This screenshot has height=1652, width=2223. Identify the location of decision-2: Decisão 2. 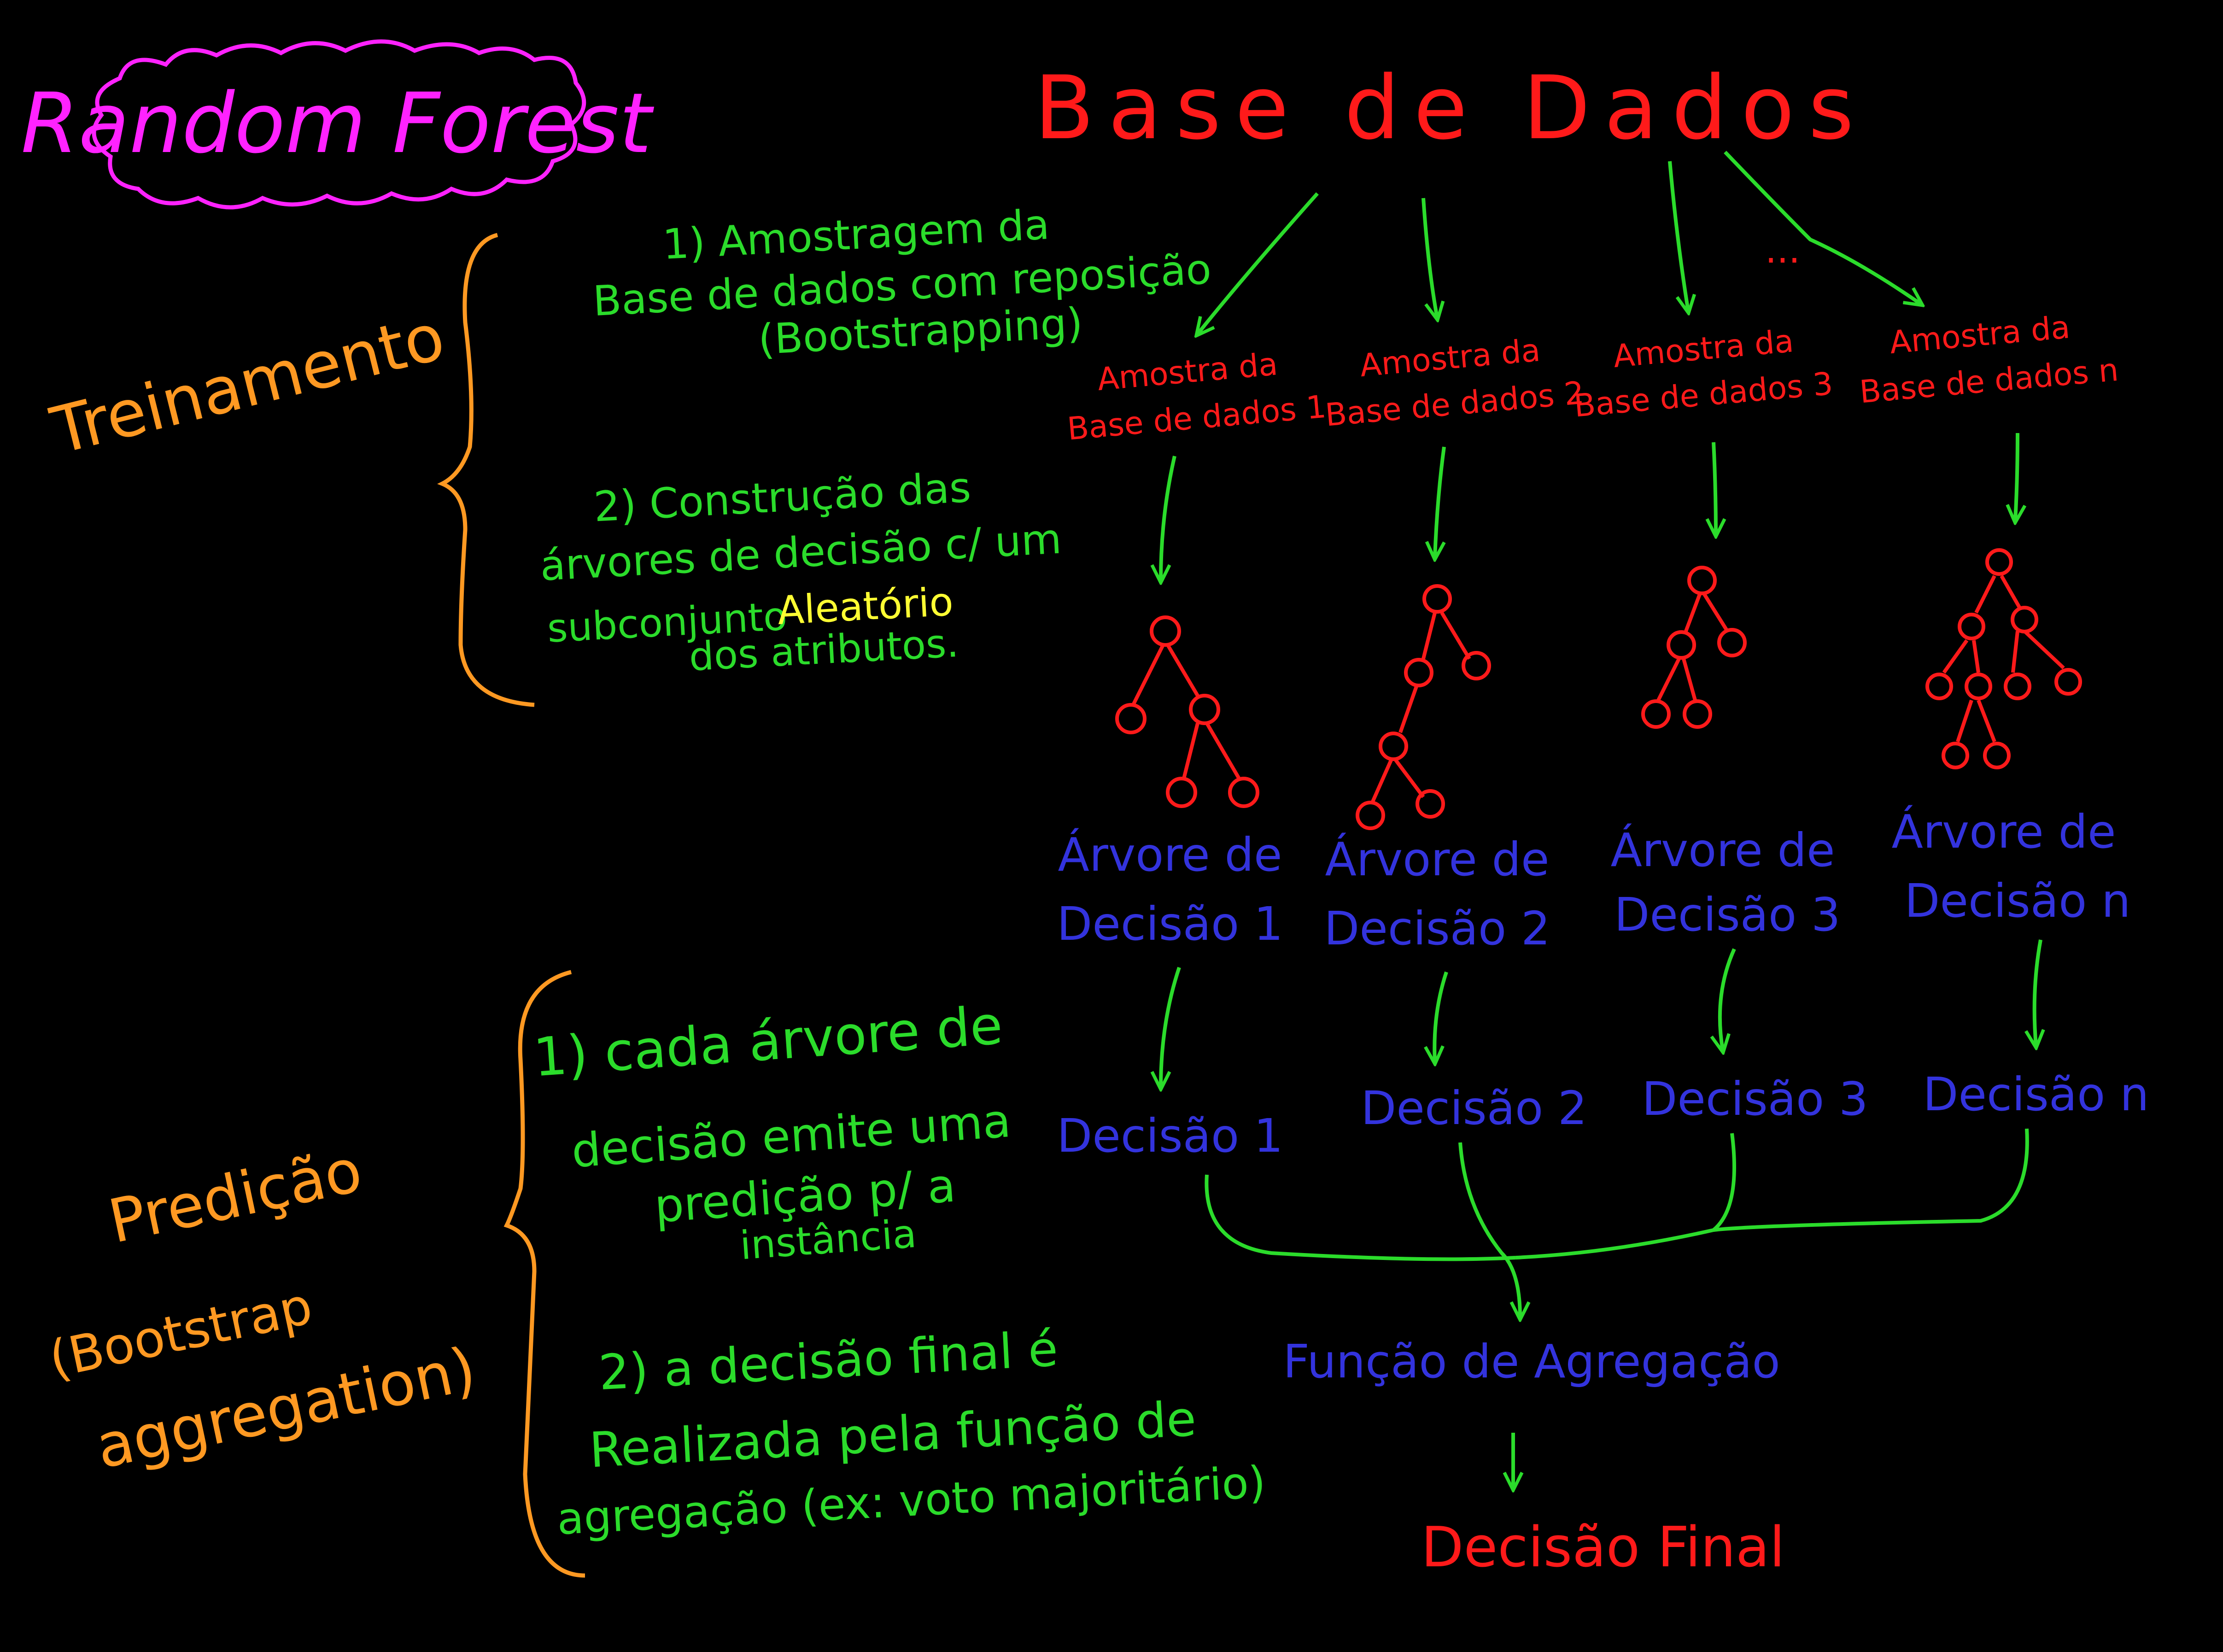
(1474, 1108).